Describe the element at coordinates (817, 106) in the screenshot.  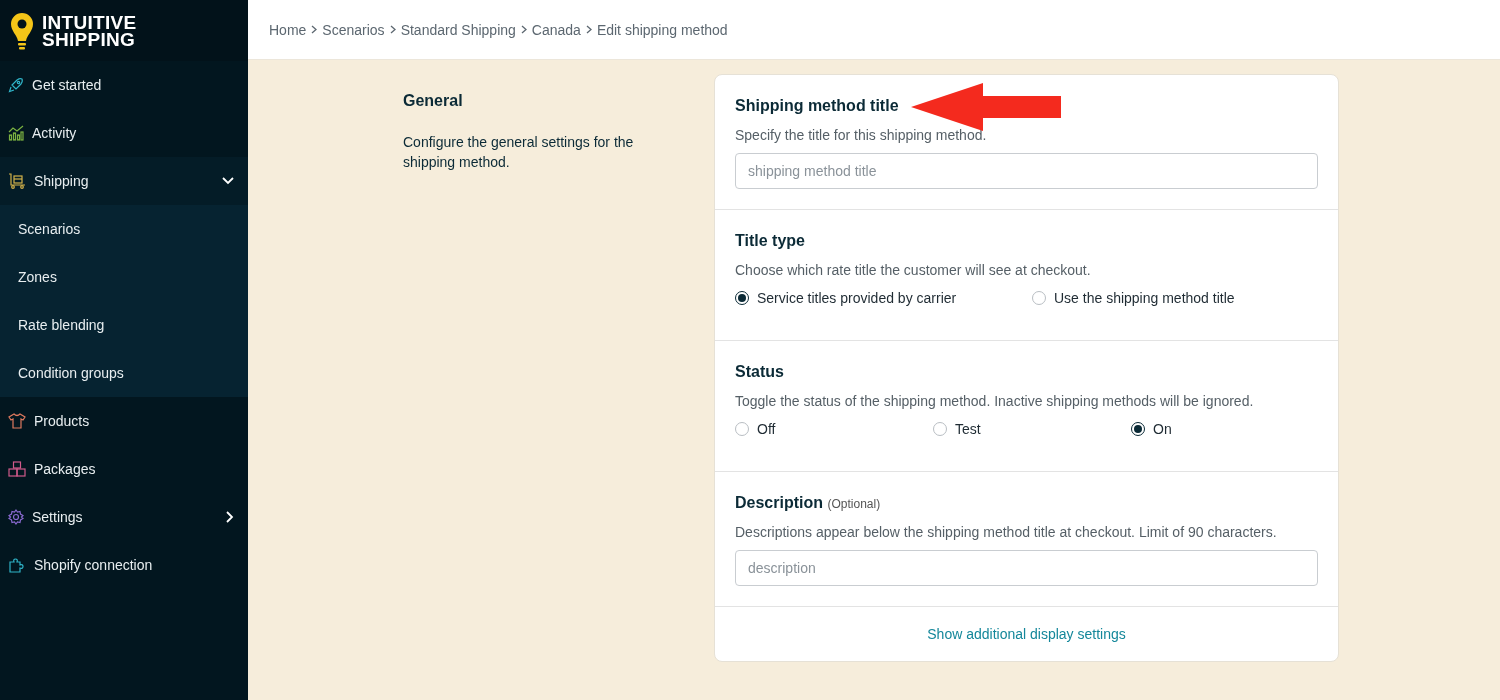
I see `field-title: Shipping method title` at that location.